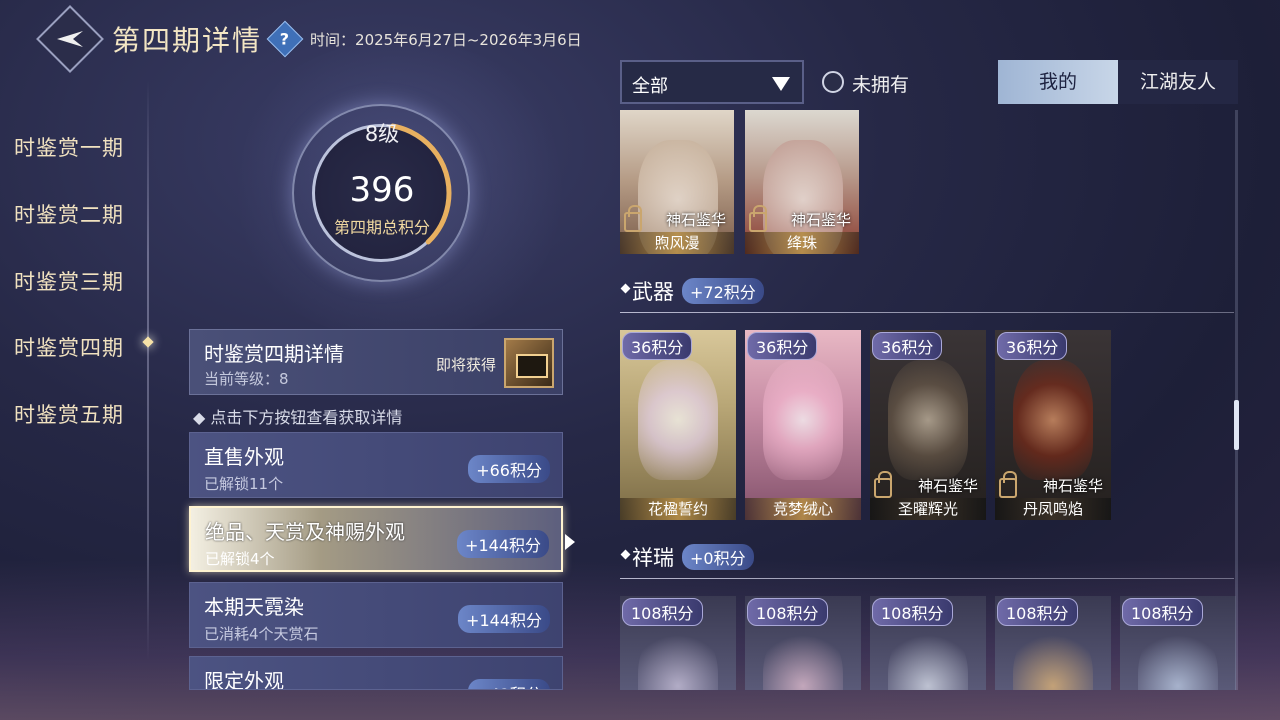 The height and width of the screenshot is (720, 1280). Describe the element at coordinates (376, 673) in the screenshot. I see `category-limited: 限定外观 +42积分` at that location.